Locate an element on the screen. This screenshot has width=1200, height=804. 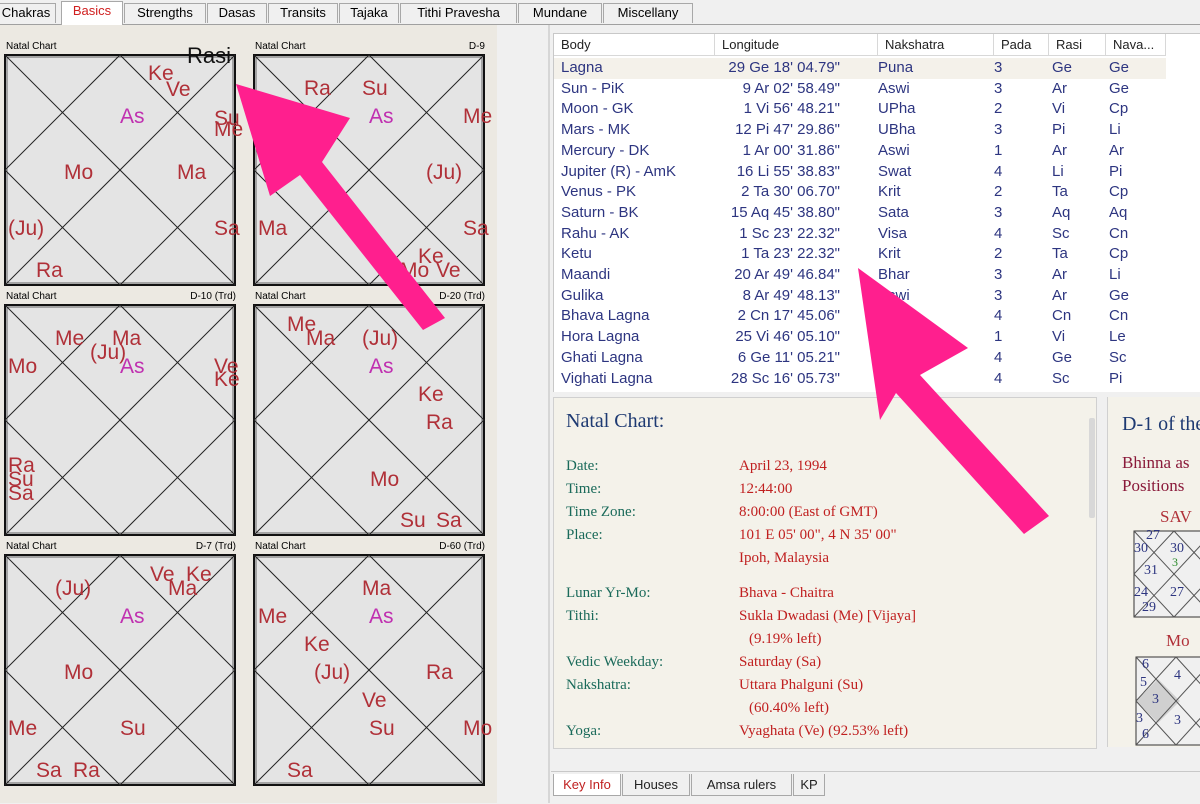
tab-mundane: Mundane is located at coordinates (560, 13).